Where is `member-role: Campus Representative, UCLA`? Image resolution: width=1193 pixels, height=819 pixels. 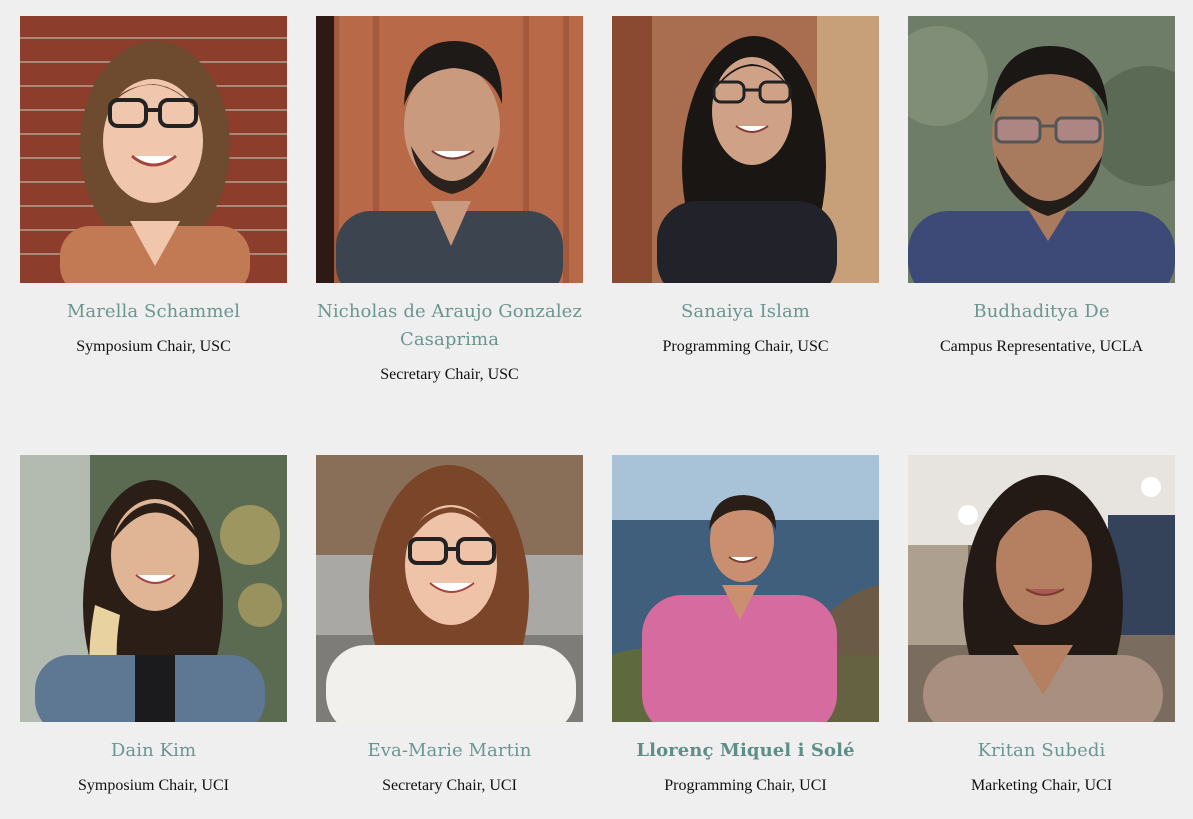 member-role: Campus Representative, UCLA is located at coordinates (1041, 346).